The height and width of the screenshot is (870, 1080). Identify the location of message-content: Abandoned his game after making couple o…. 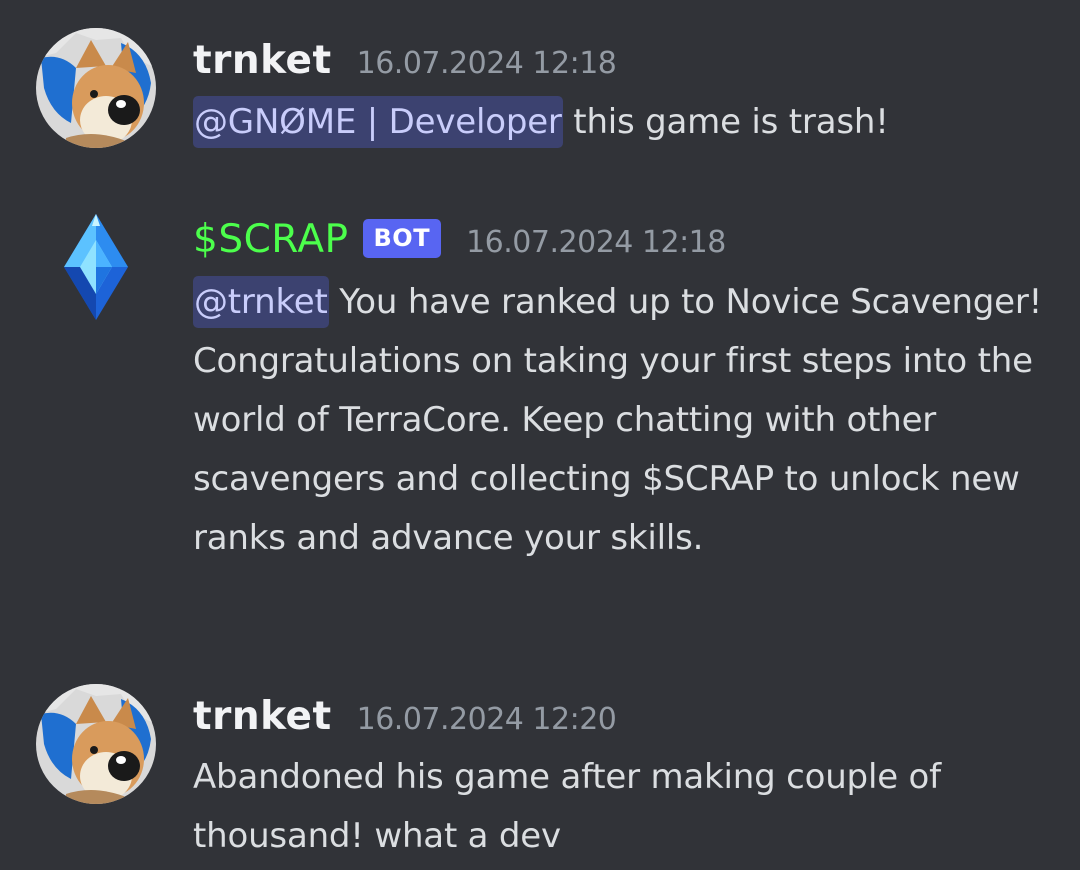
(623, 807).